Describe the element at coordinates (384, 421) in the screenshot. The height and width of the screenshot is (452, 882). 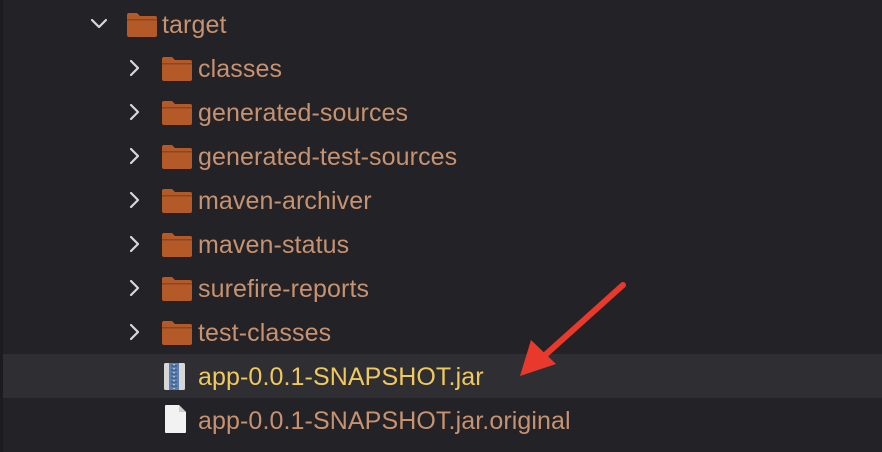
I see `tree-row-label: app-0.0.1-SNAPSHOT.jar.original` at that location.